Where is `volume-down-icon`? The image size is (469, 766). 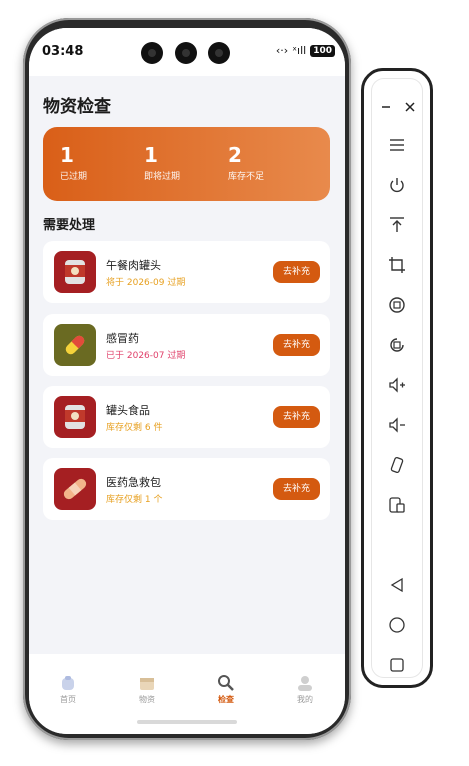 volume-down-icon is located at coordinates (397, 425).